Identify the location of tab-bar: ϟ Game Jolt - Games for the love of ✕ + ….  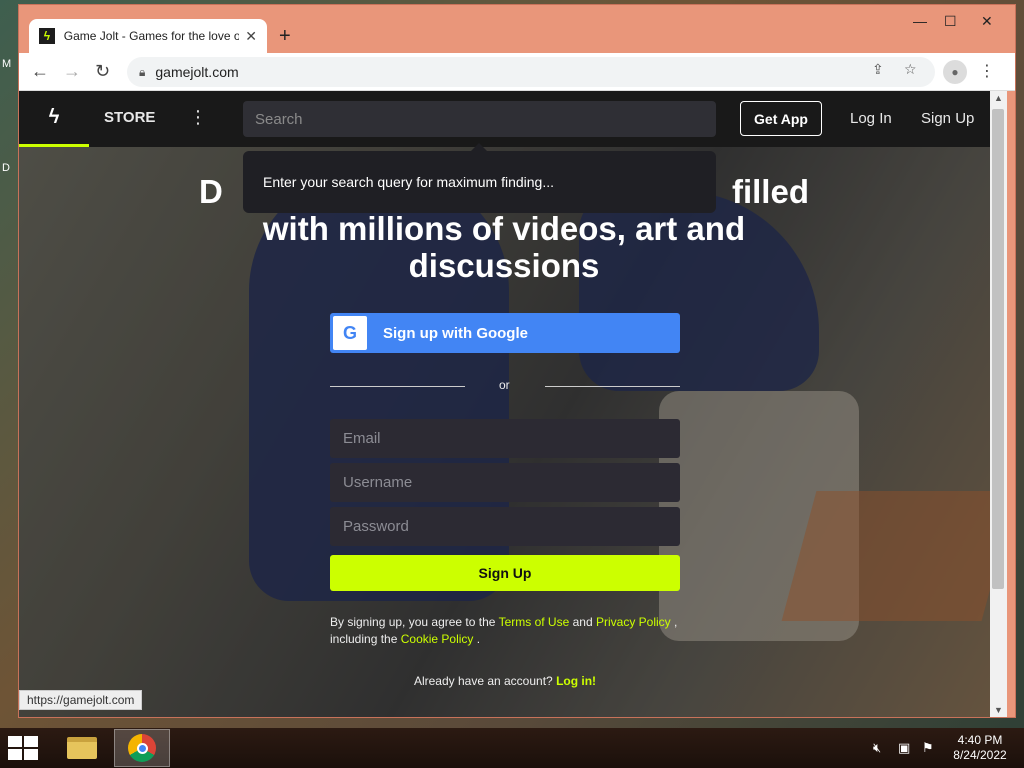
(517, 29).